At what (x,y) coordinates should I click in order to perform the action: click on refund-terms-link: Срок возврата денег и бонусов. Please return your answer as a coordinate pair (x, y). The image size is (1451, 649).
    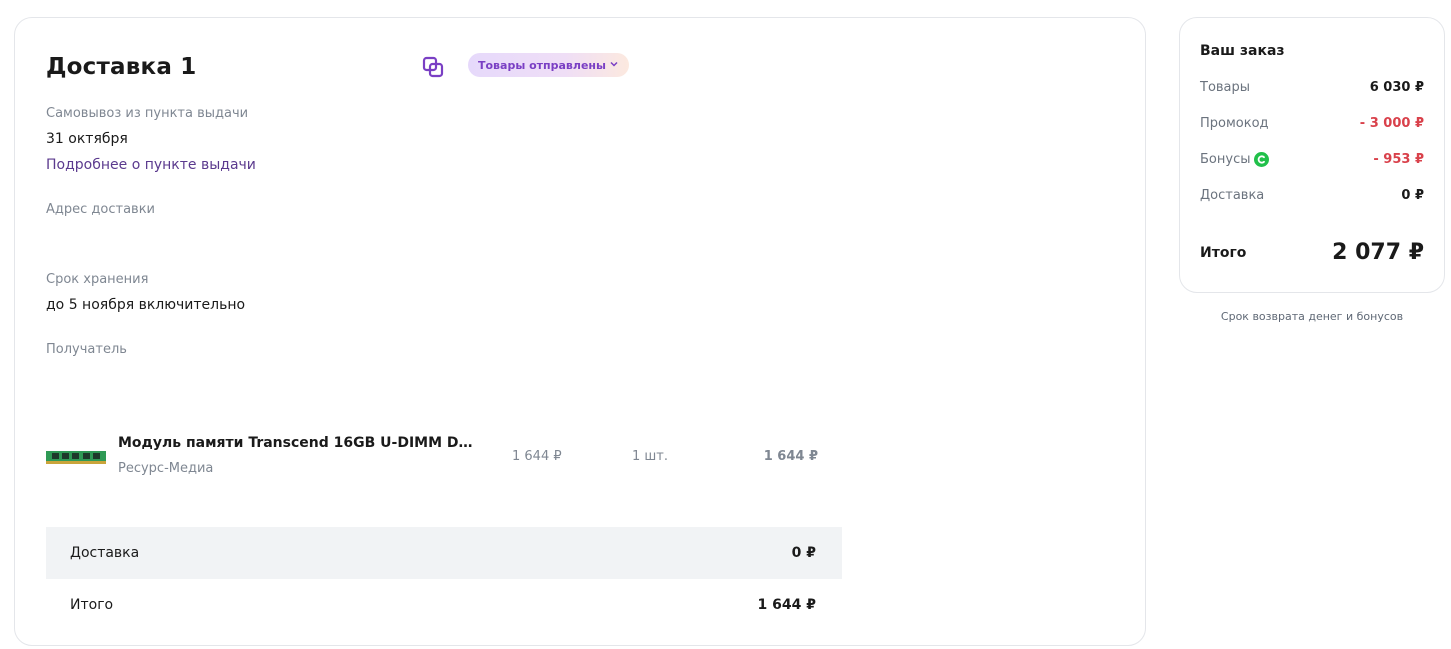
    Looking at the image, I should click on (1312, 316).